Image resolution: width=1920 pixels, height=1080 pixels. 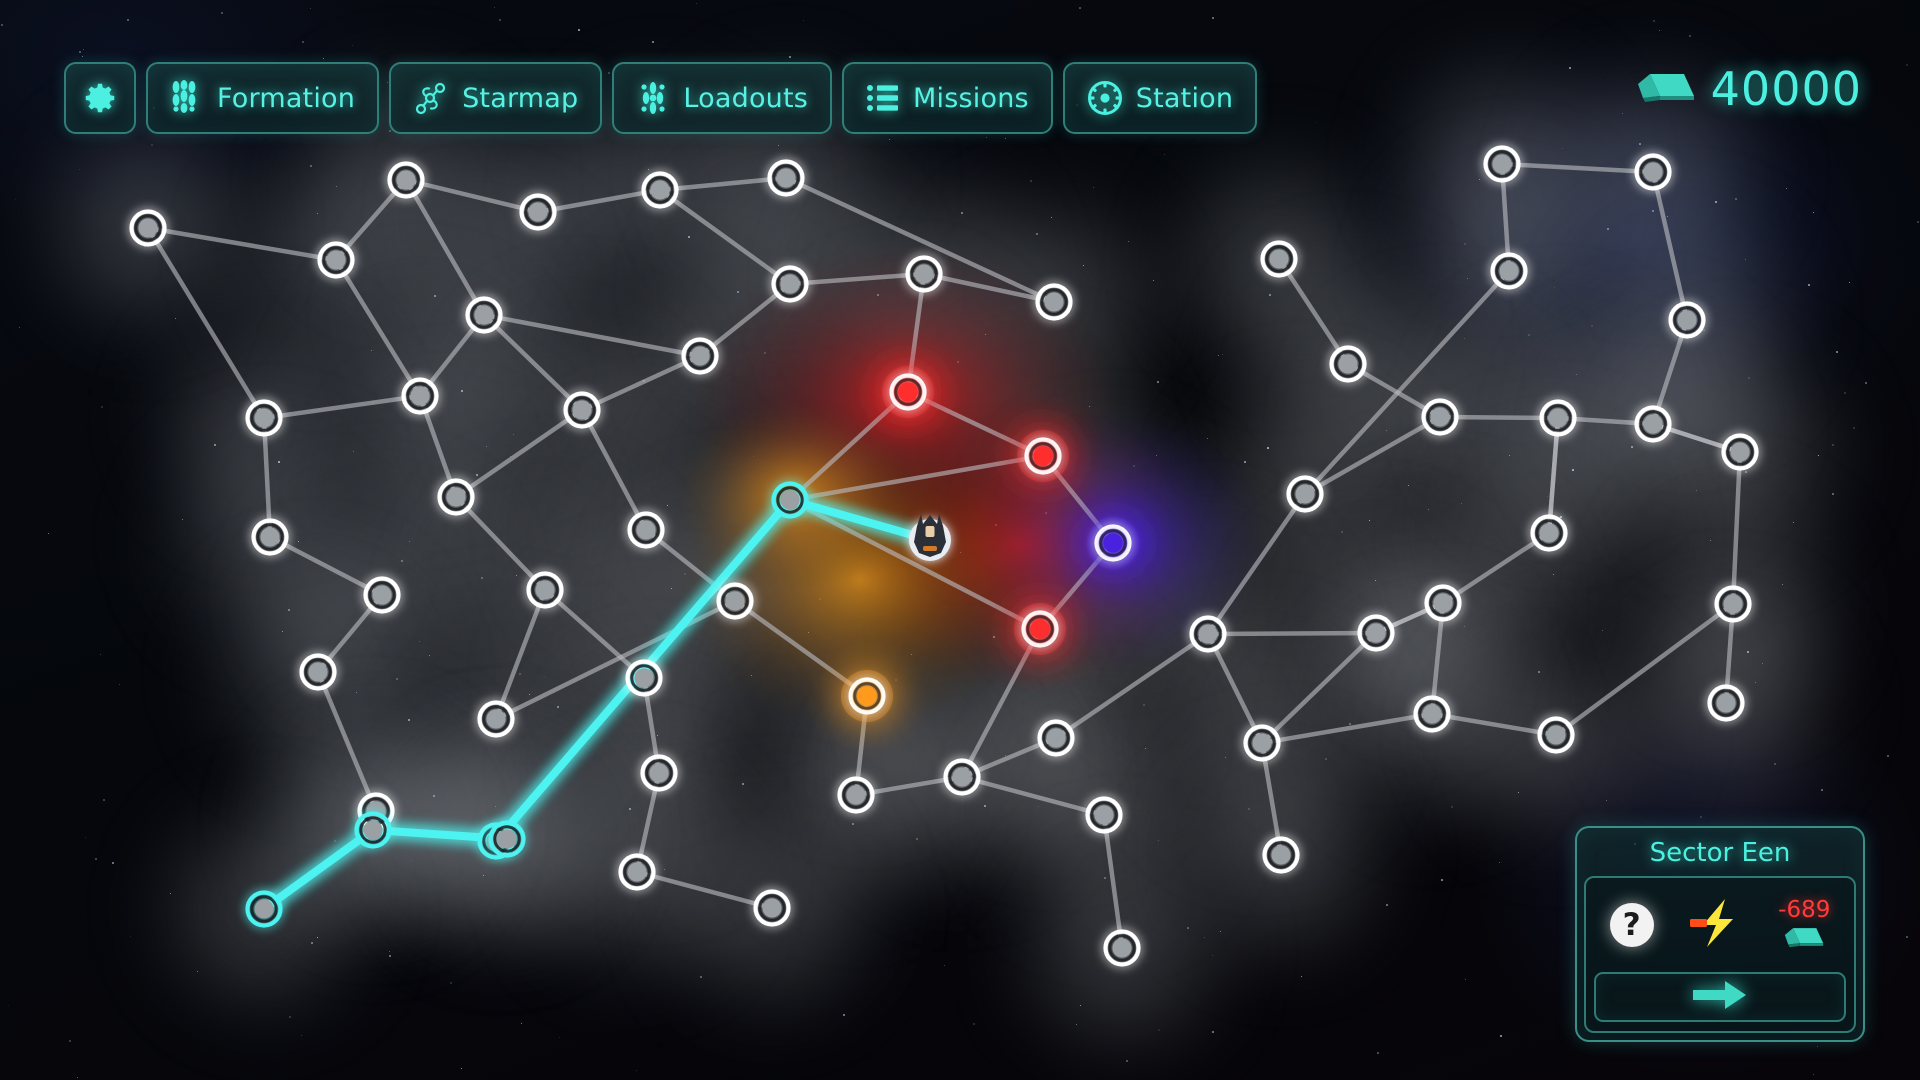 I want to click on travel-button, so click(x=1720, y=997).